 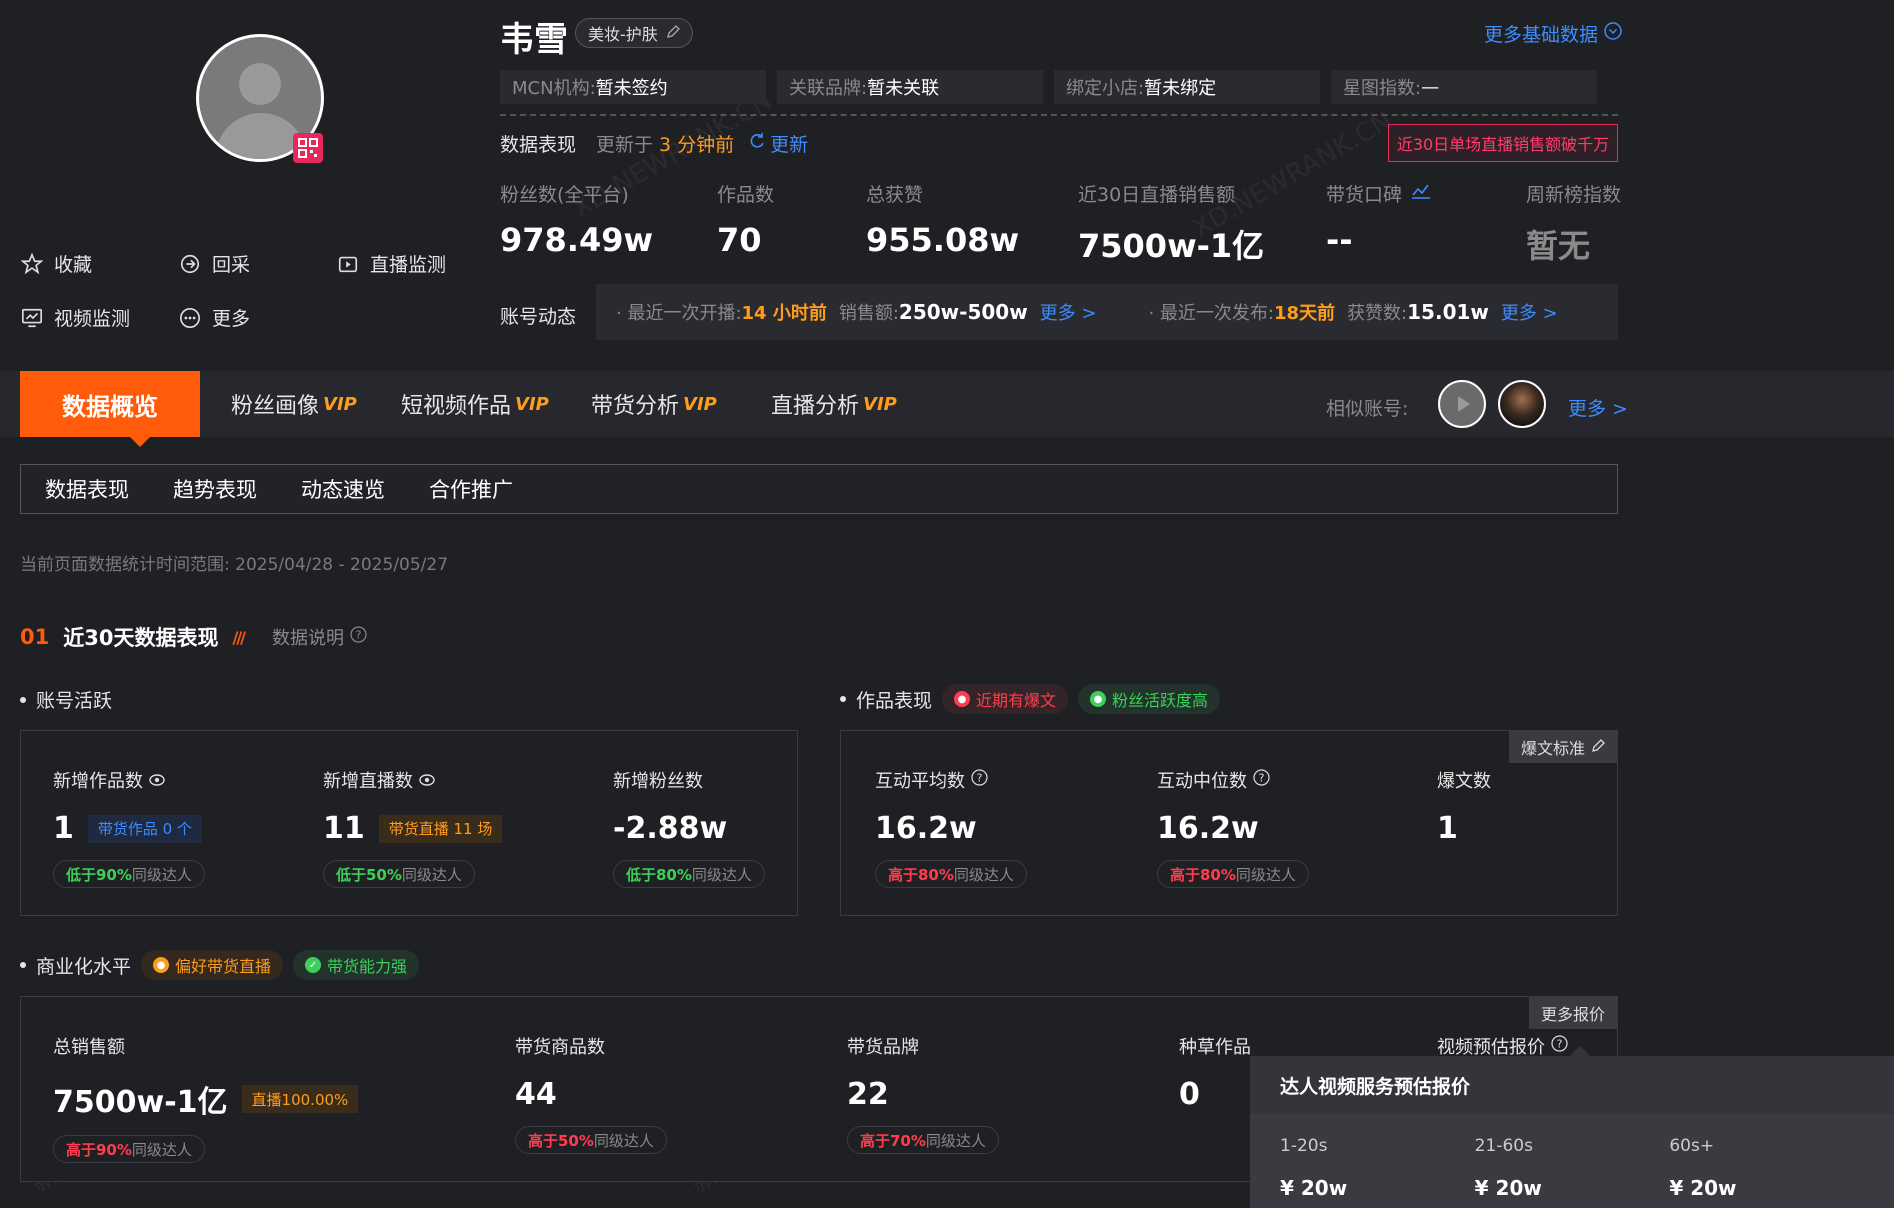 I want to click on more-quote-button: 更多报价, so click(x=1572, y=1013).